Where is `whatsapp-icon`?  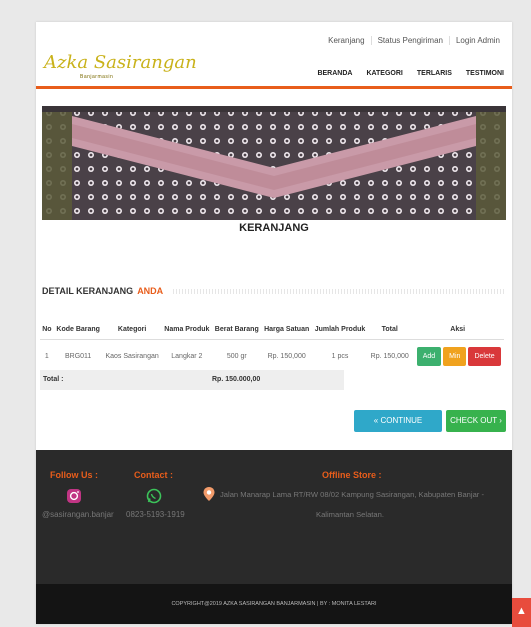 whatsapp-icon is located at coordinates (154, 498).